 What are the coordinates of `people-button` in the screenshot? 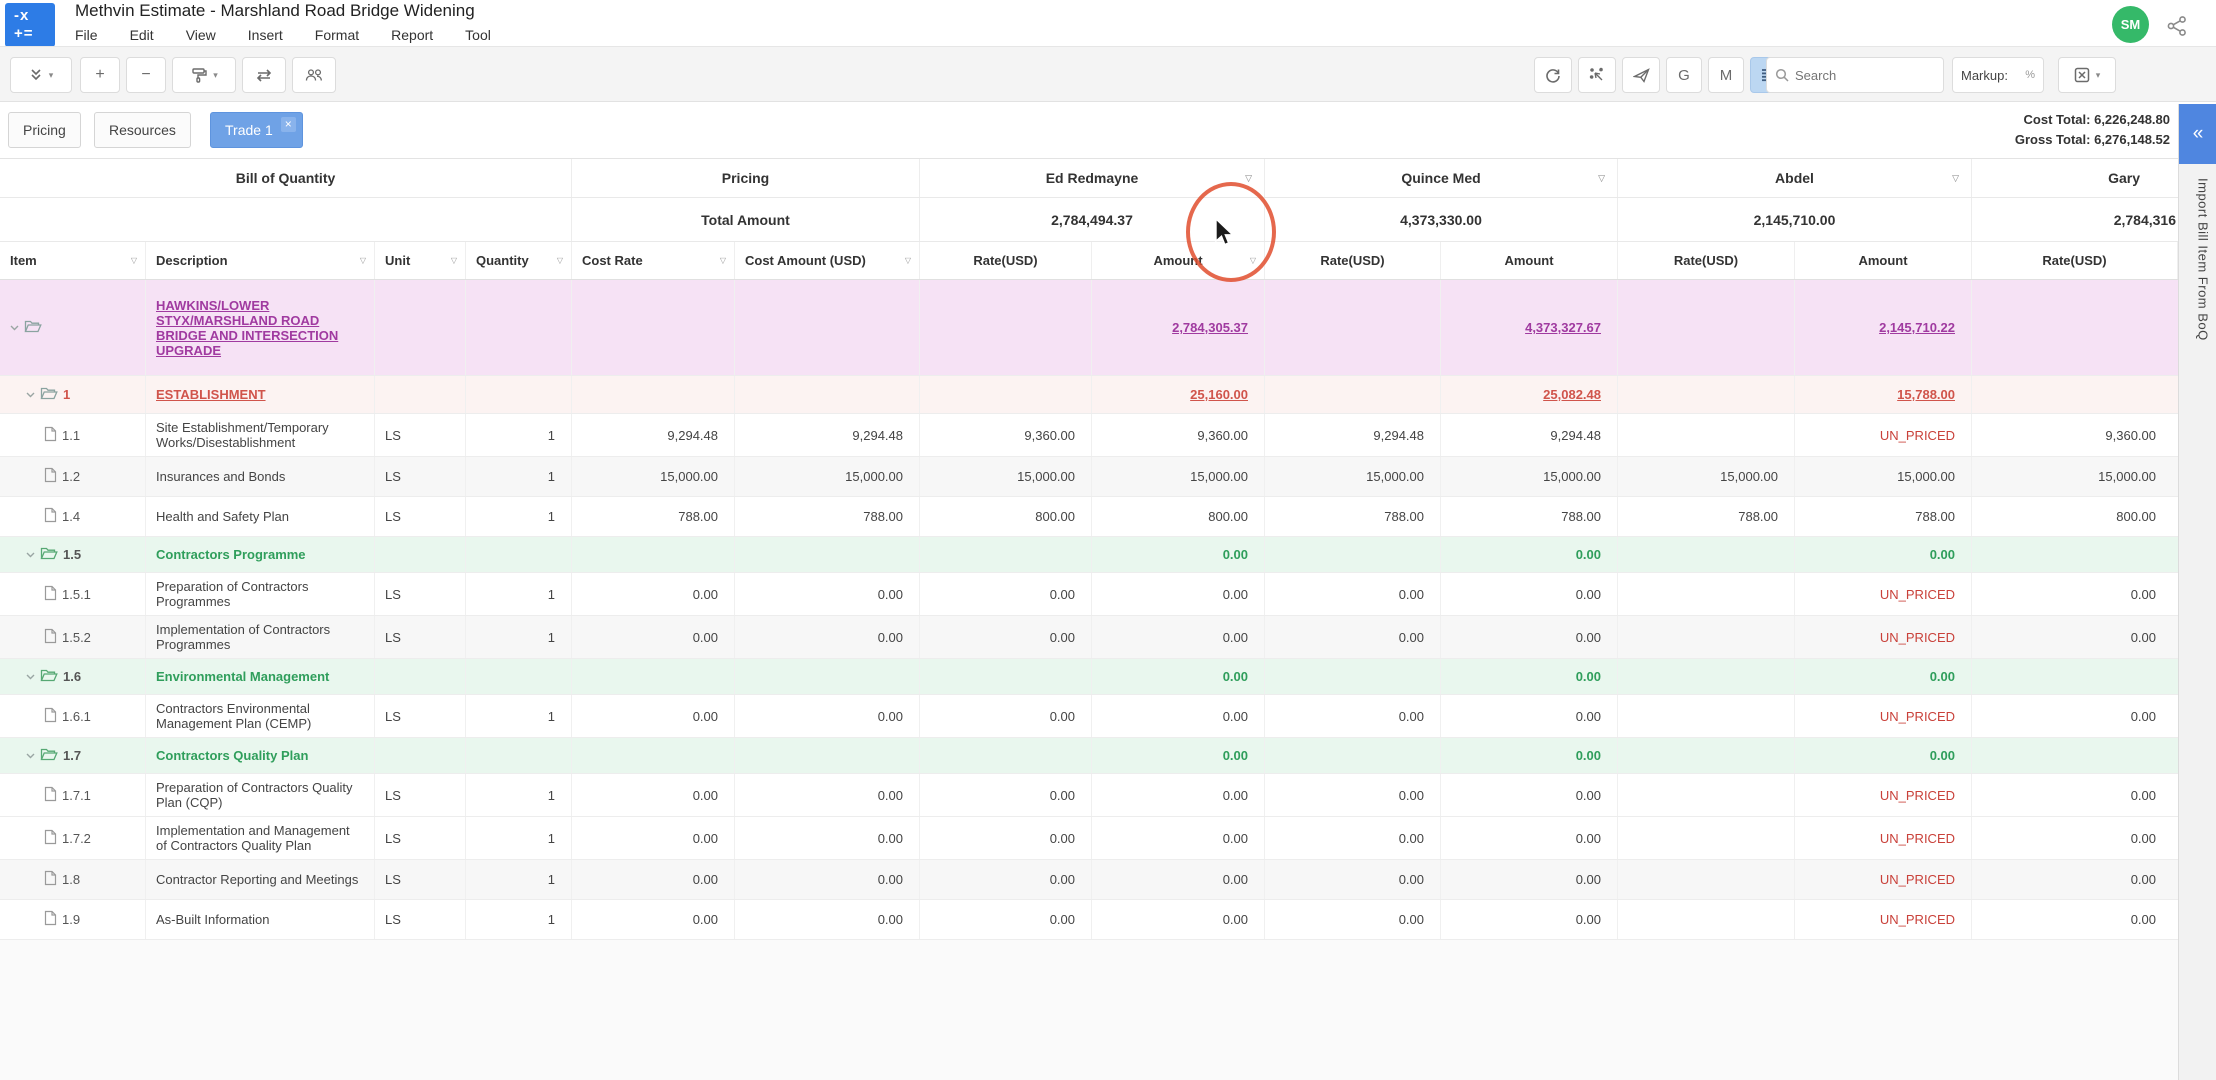 It's located at (314, 75).